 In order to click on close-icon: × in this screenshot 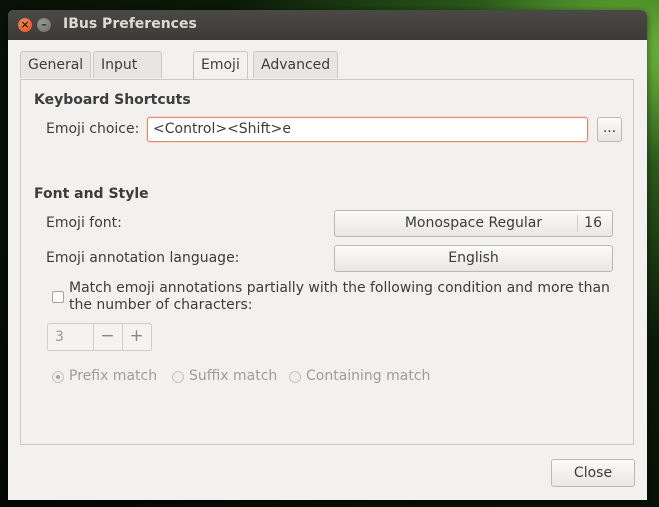, I will do `click(25, 24)`.